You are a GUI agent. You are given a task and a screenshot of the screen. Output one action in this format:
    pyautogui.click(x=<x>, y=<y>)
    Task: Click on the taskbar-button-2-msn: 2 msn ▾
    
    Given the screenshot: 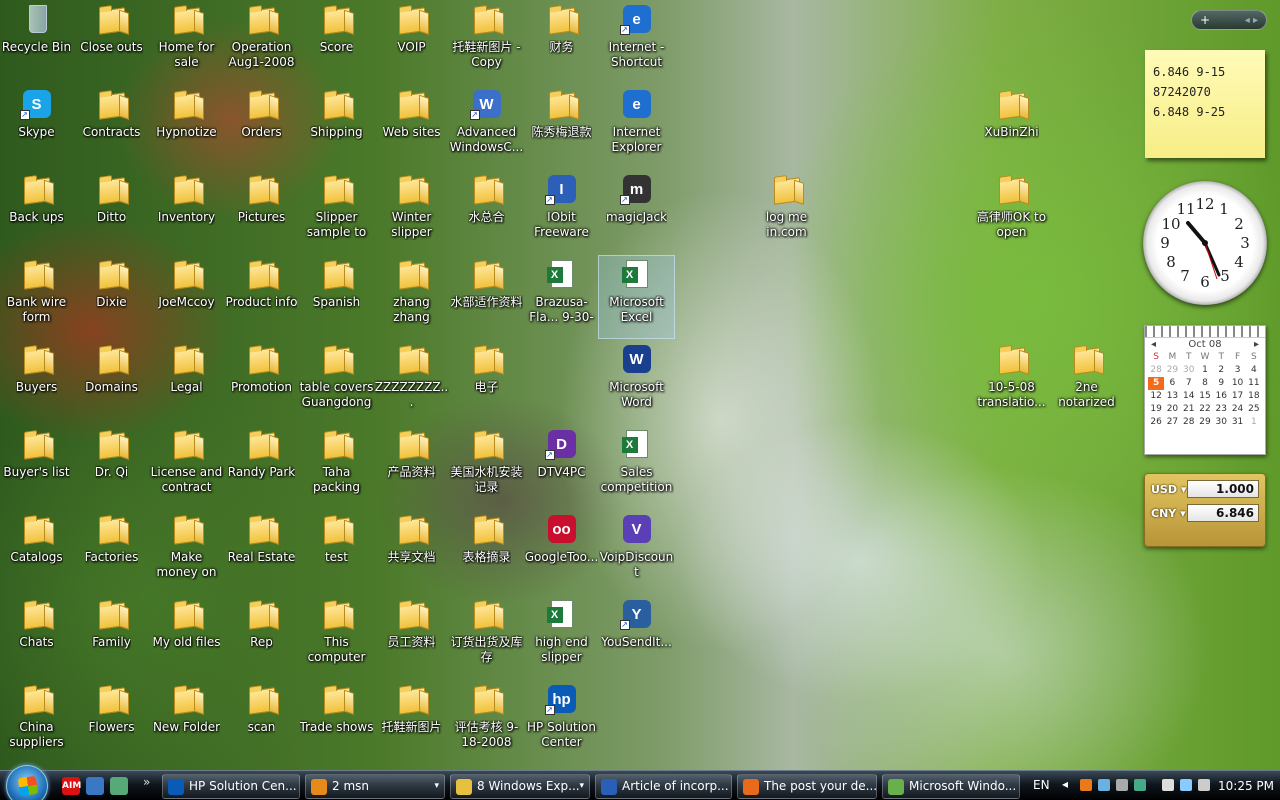 What is the action you would take?
    pyautogui.click(x=375, y=786)
    